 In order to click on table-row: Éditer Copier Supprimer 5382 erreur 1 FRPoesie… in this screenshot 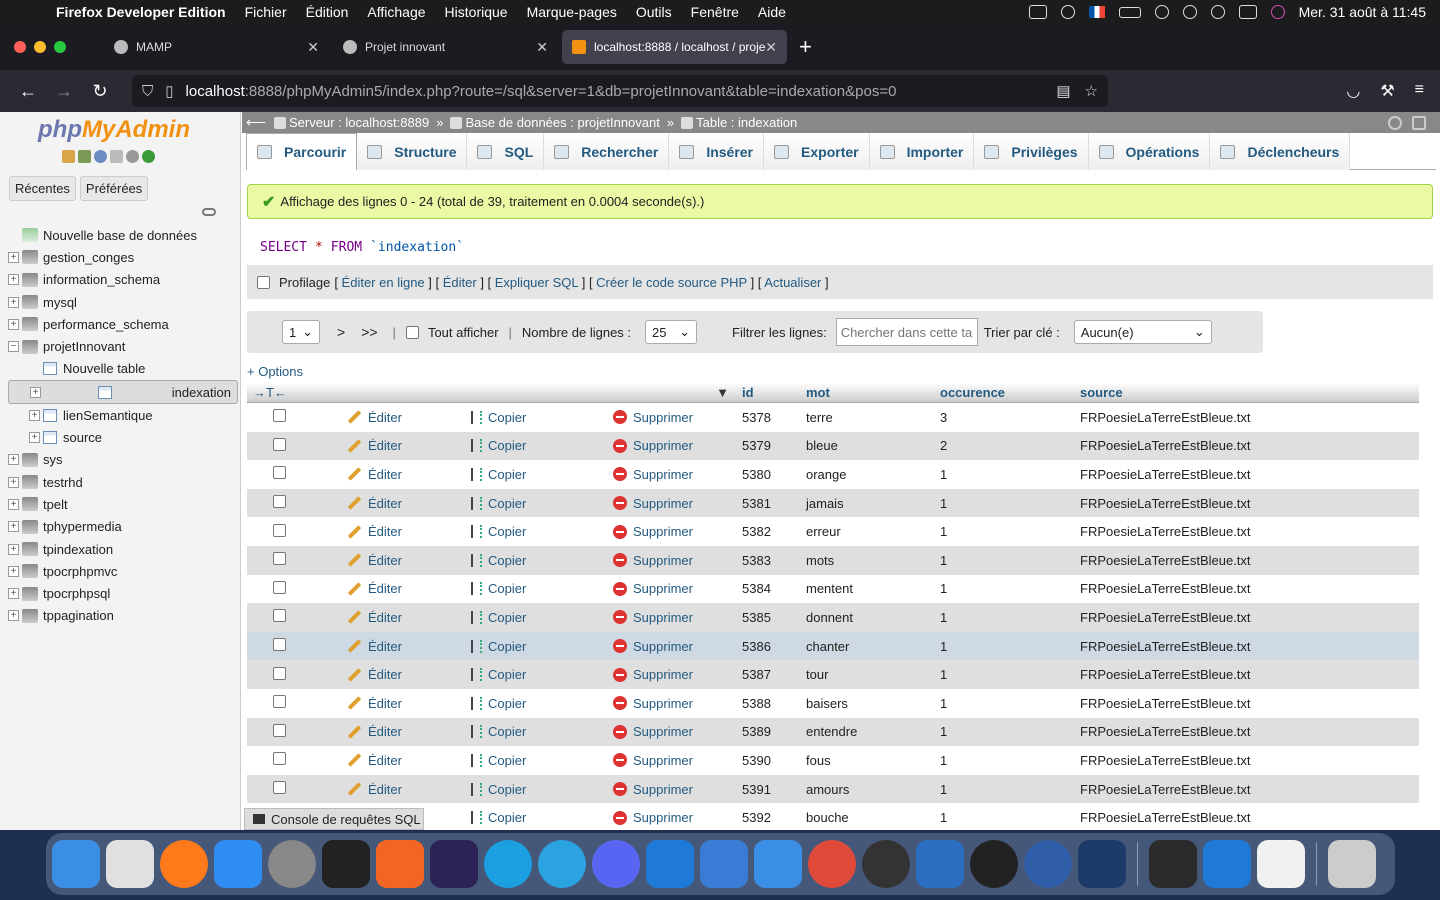, I will do `click(833, 531)`.